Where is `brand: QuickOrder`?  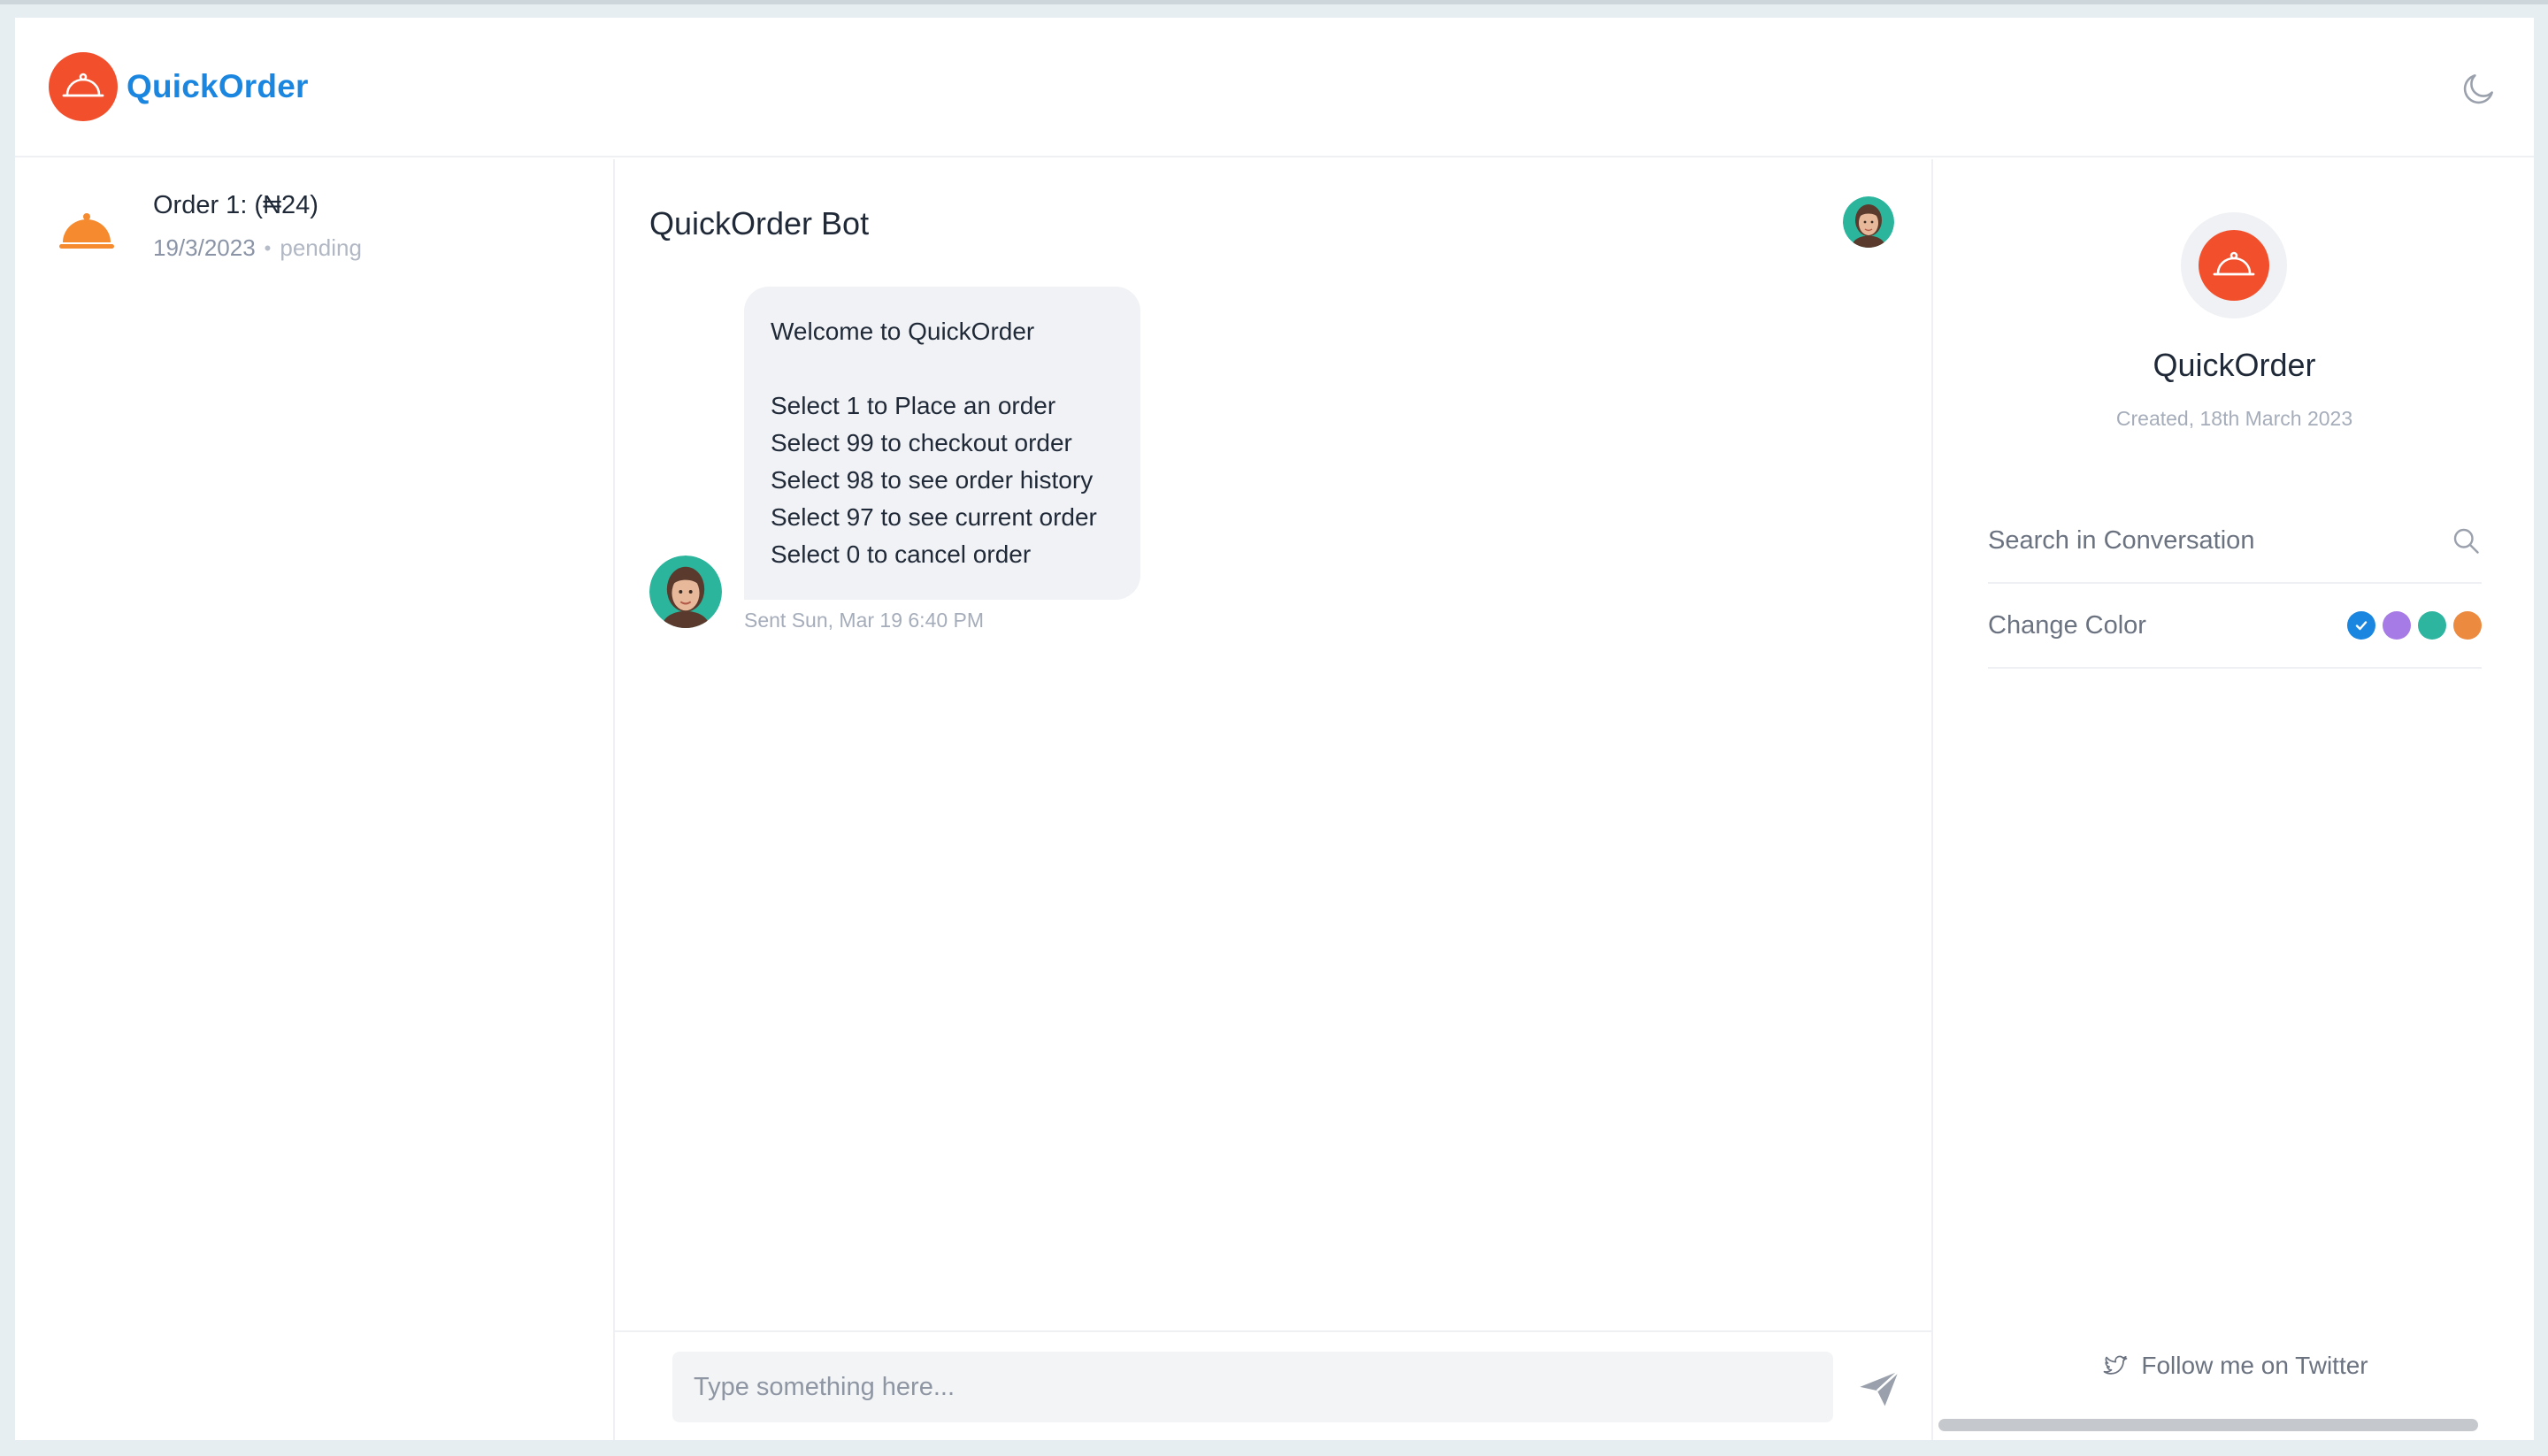 brand: QuickOrder is located at coordinates (179, 86).